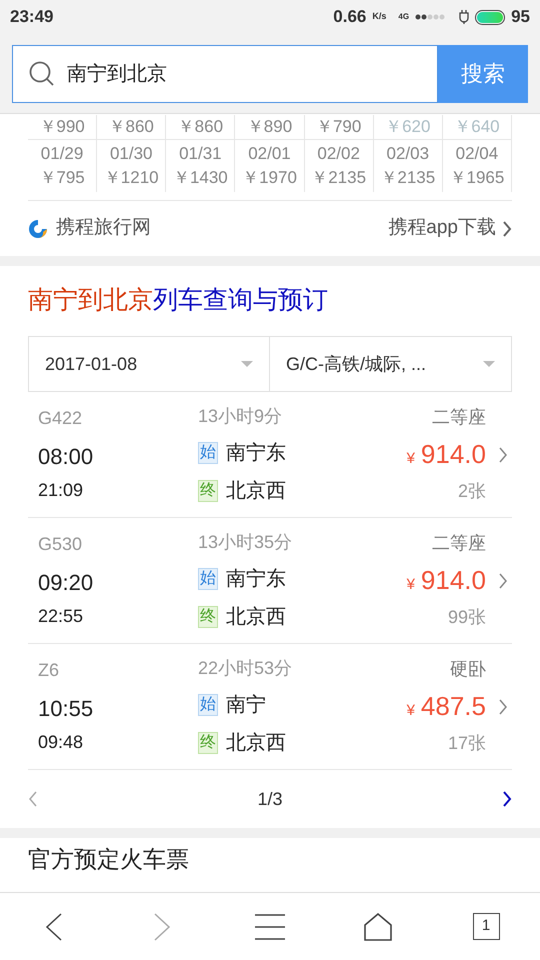 Image resolution: width=540 pixels, height=960 pixels. Describe the element at coordinates (240, 300) in the screenshot. I see `section-title: 列车查询与预订` at that location.